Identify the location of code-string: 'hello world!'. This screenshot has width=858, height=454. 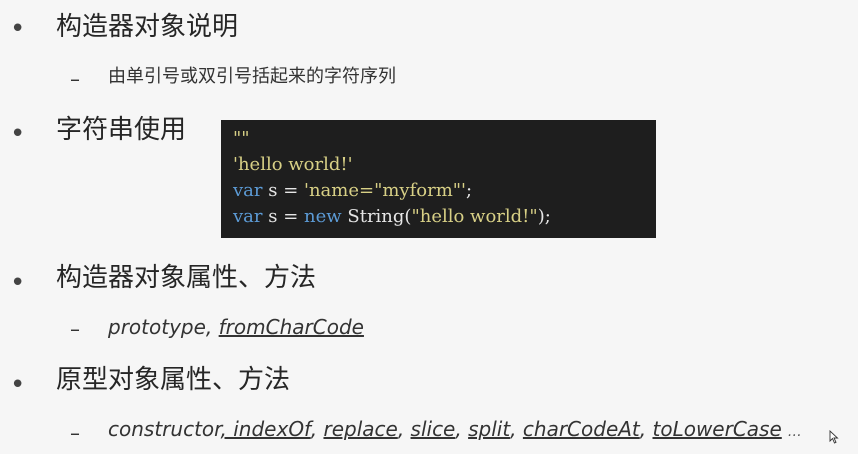
(293, 164).